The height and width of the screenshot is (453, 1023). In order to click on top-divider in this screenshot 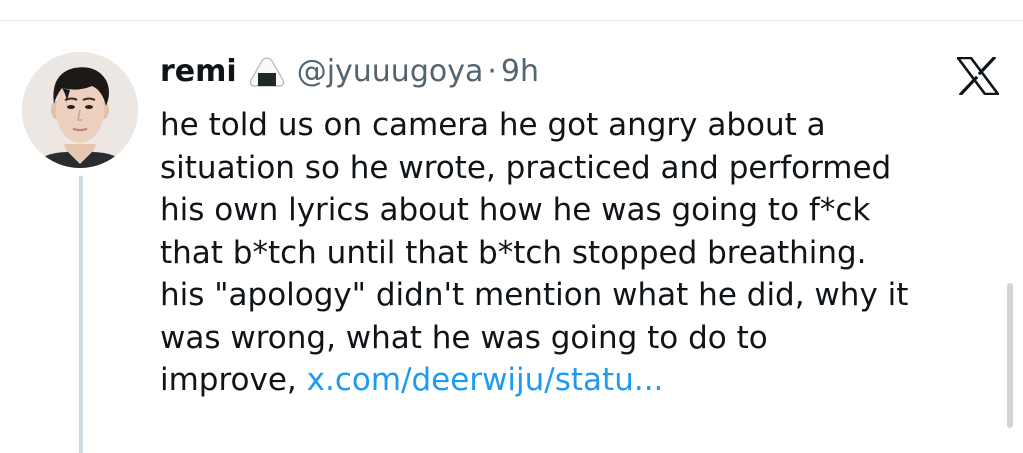, I will do `click(511, 20)`.